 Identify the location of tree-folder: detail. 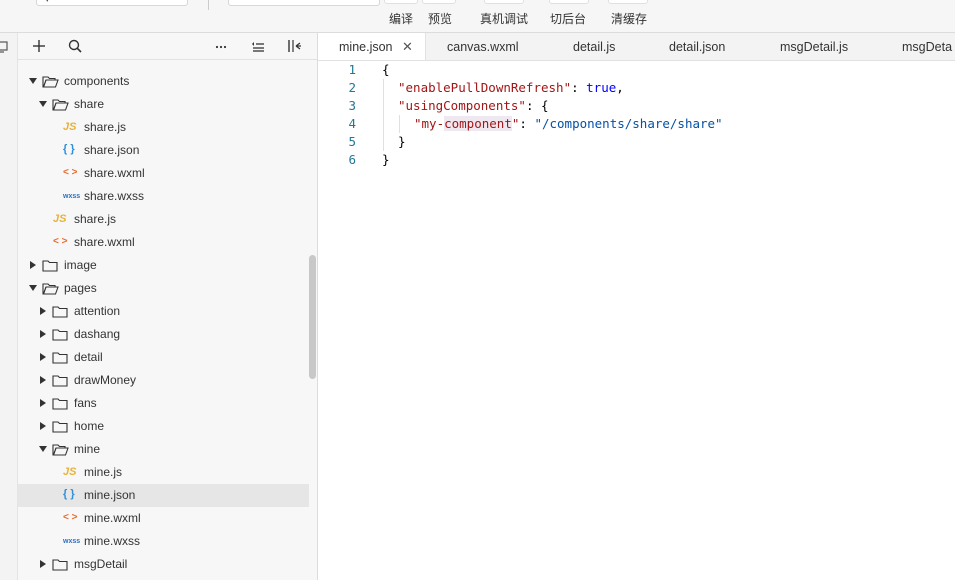
(163, 357).